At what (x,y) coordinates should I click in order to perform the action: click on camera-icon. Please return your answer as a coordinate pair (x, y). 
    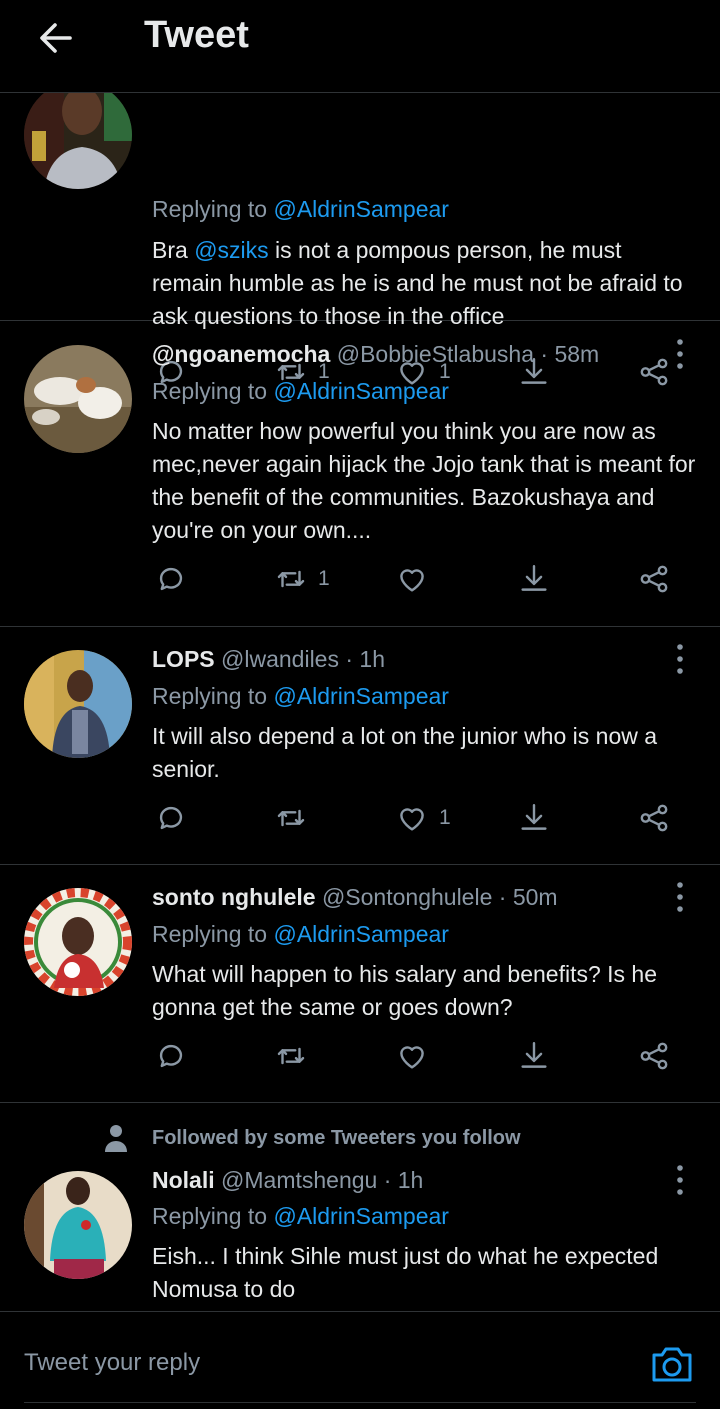
    Looking at the image, I should click on (672, 1364).